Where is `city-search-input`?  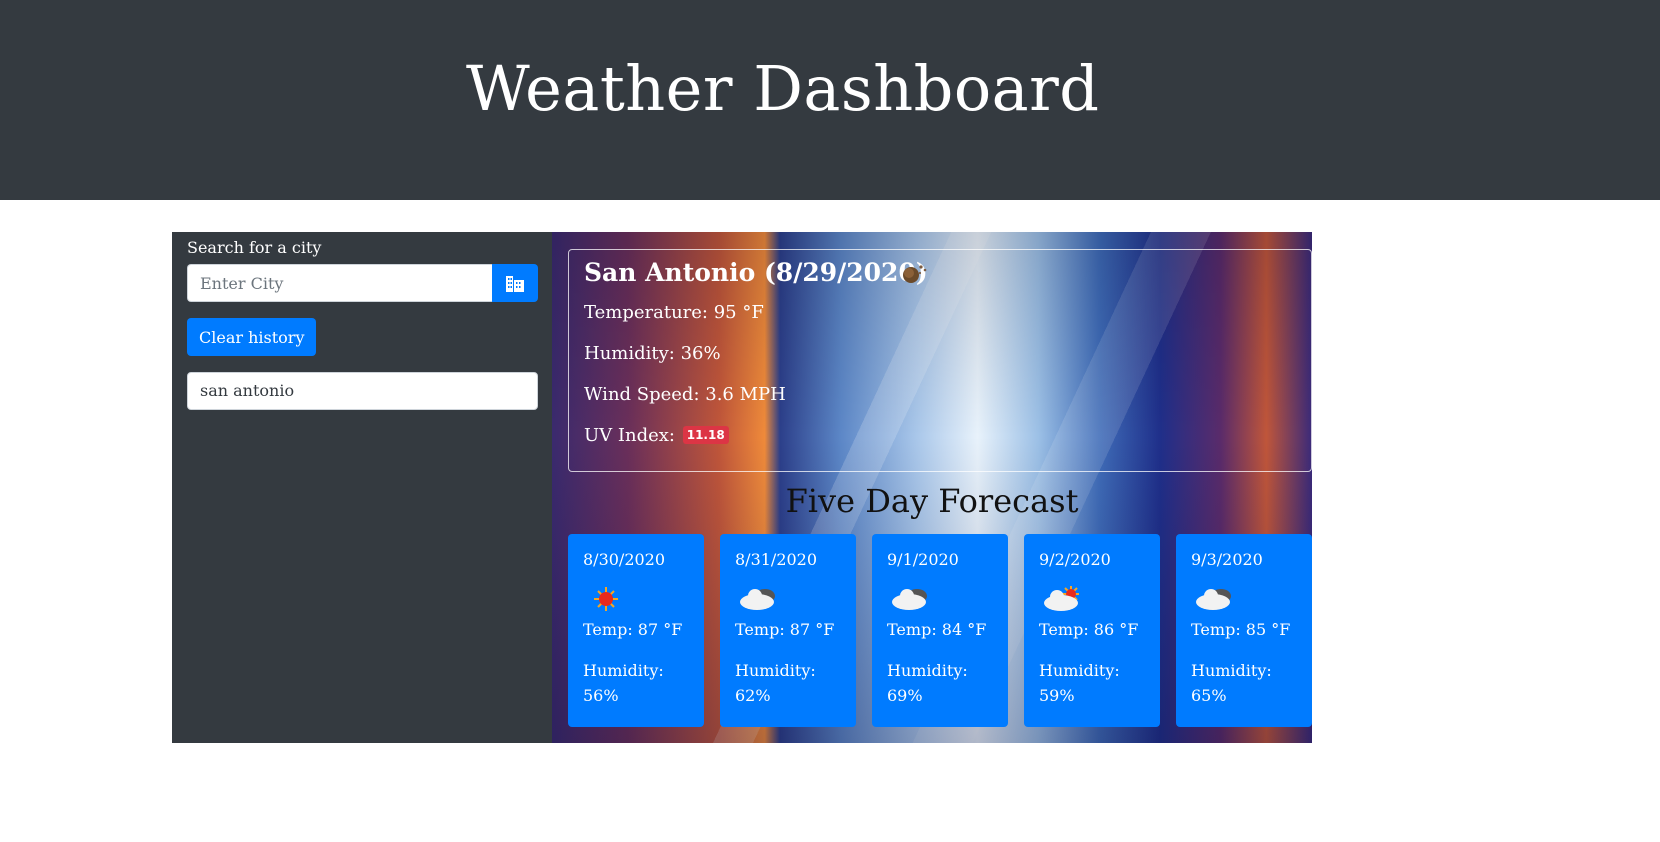 city-search-input is located at coordinates (339, 283).